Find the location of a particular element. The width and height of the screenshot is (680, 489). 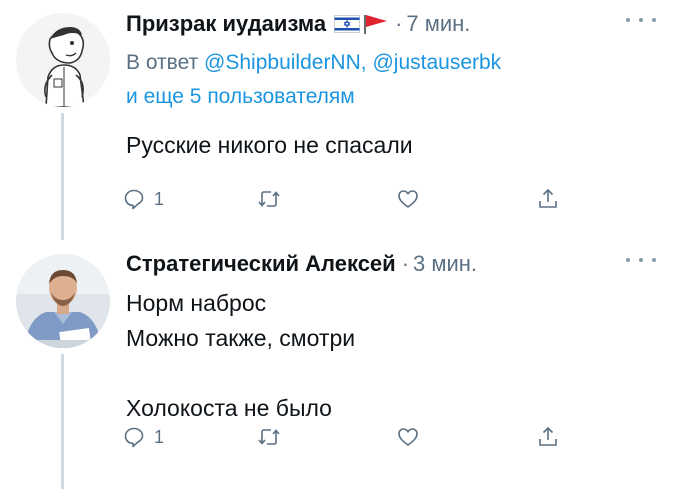

mention-link: @justauserbk is located at coordinates (436, 62).